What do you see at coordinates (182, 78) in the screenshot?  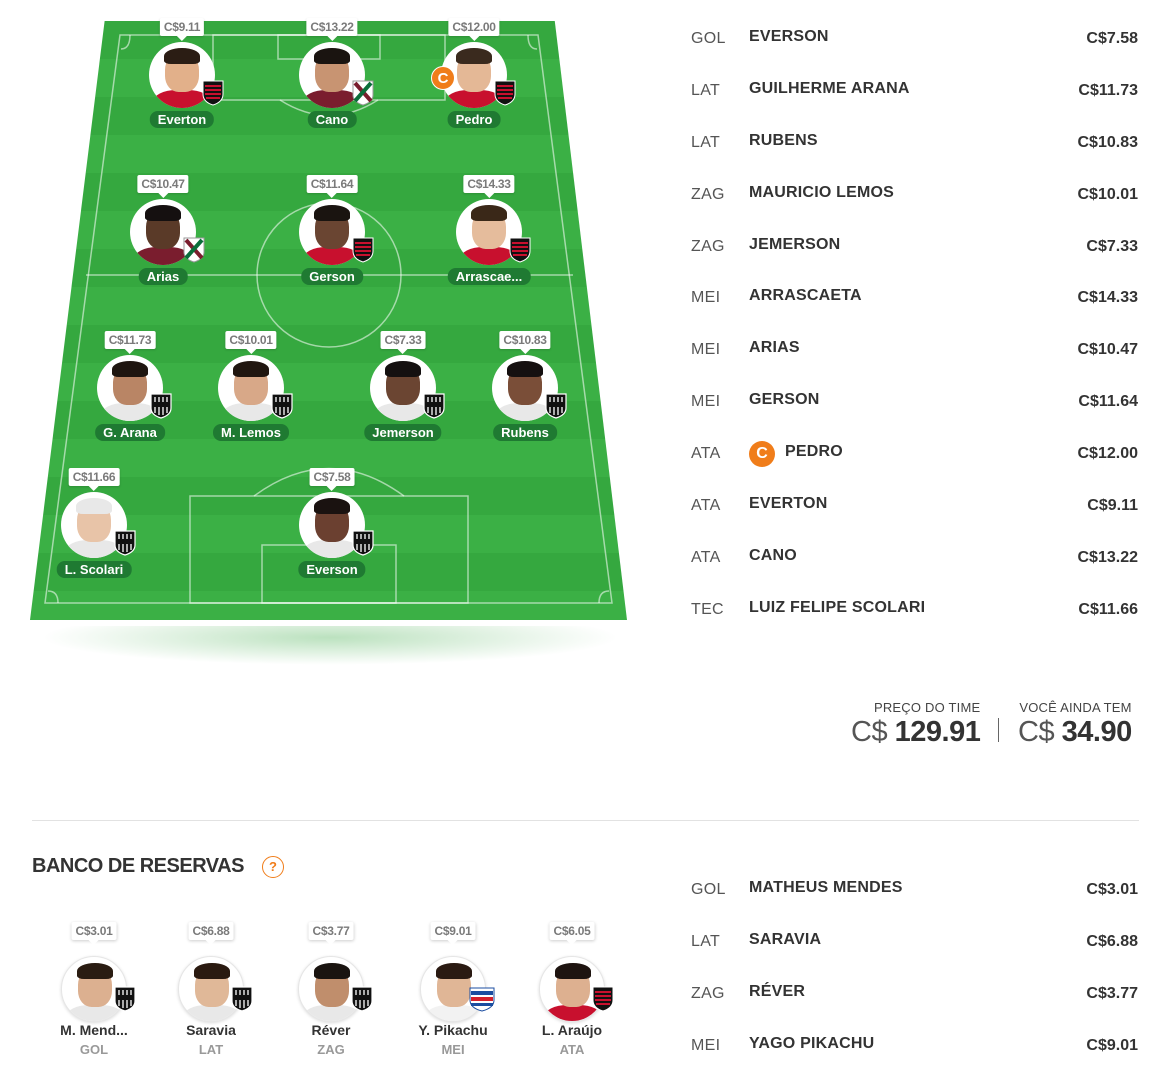 I see `field-player-everton: C$9.11 Everton` at bounding box center [182, 78].